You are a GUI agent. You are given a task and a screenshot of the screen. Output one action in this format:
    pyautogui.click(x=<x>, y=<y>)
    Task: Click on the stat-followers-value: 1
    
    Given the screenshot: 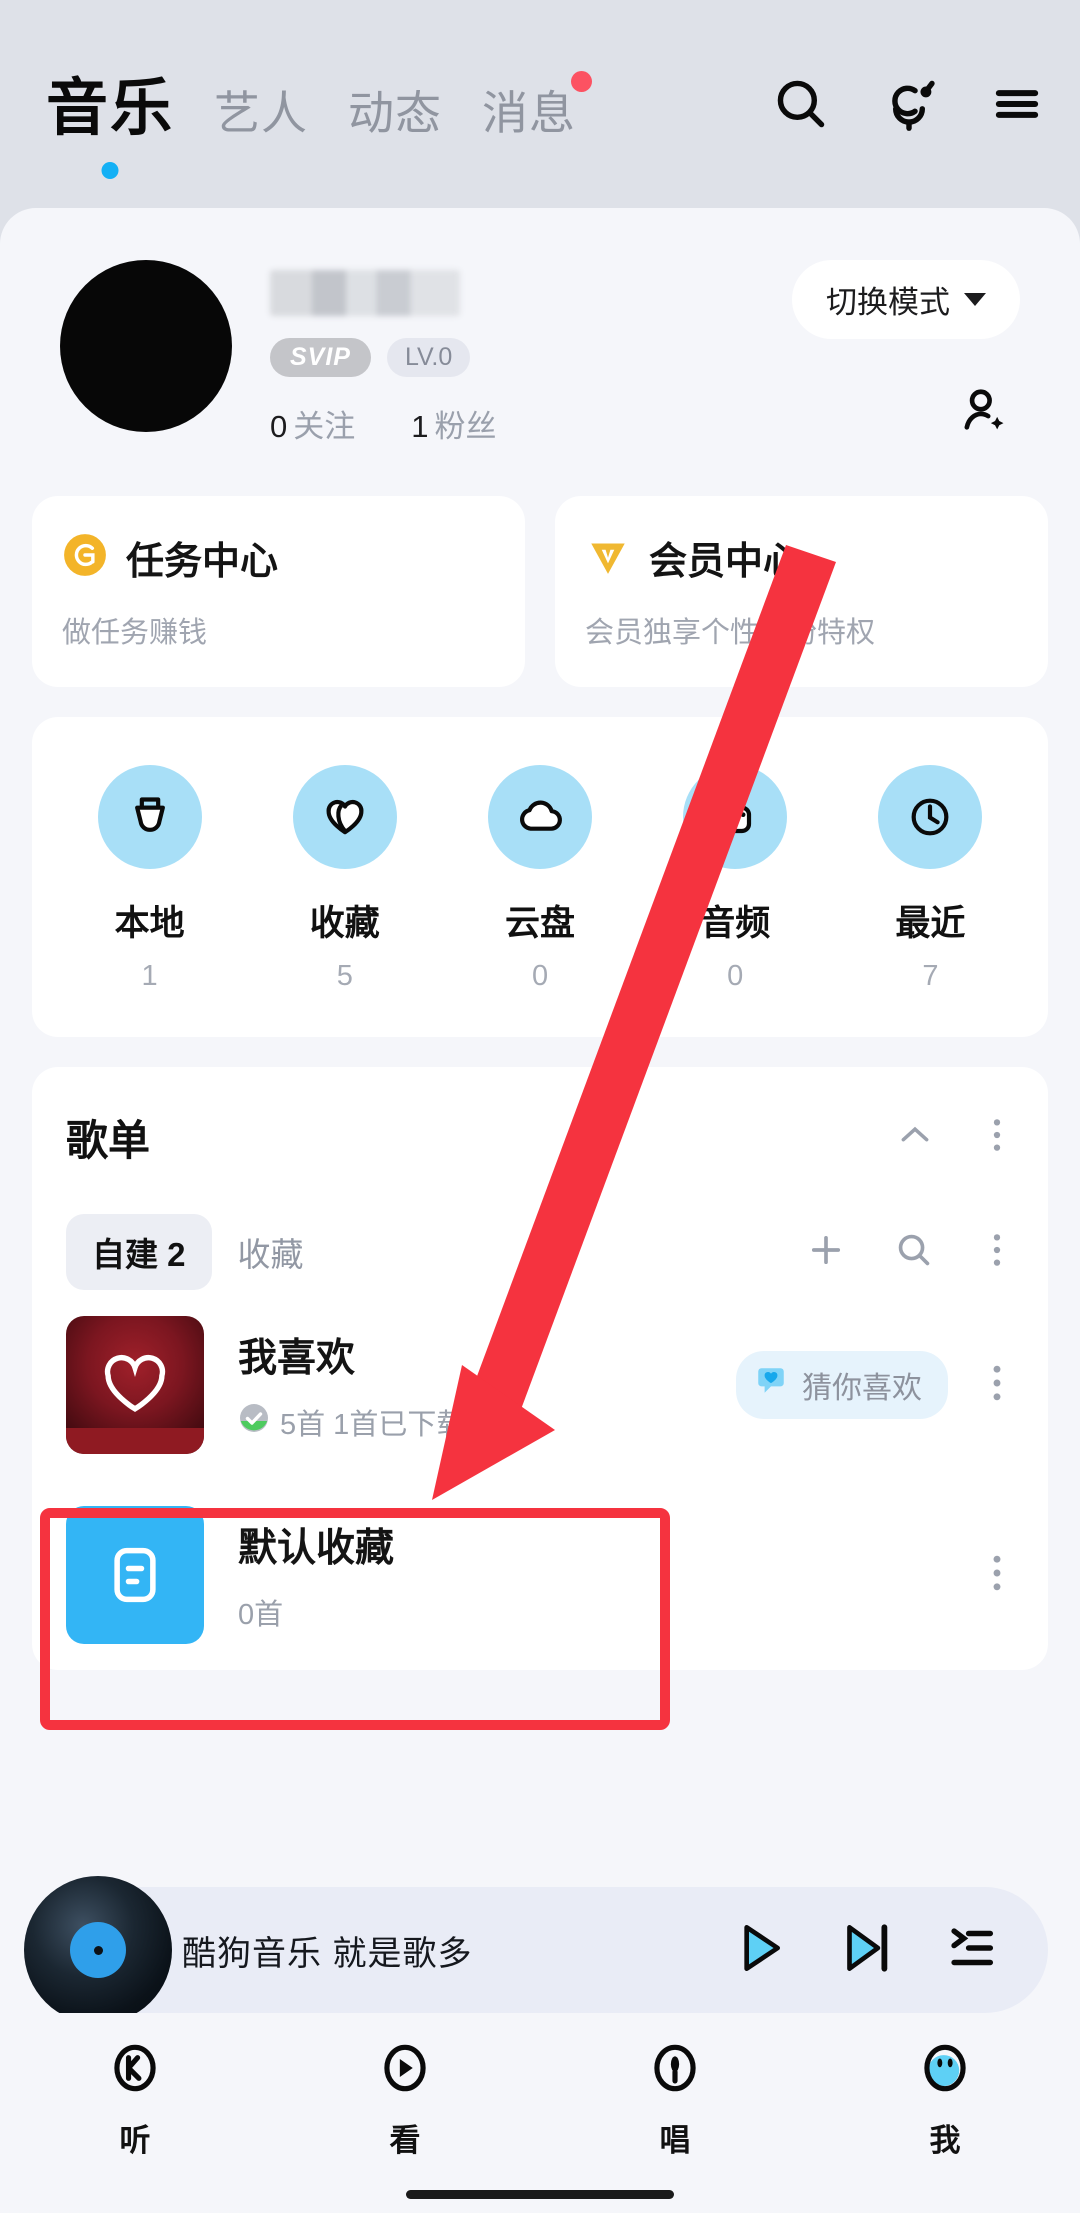 What is the action you would take?
    pyautogui.click(x=420, y=426)
    